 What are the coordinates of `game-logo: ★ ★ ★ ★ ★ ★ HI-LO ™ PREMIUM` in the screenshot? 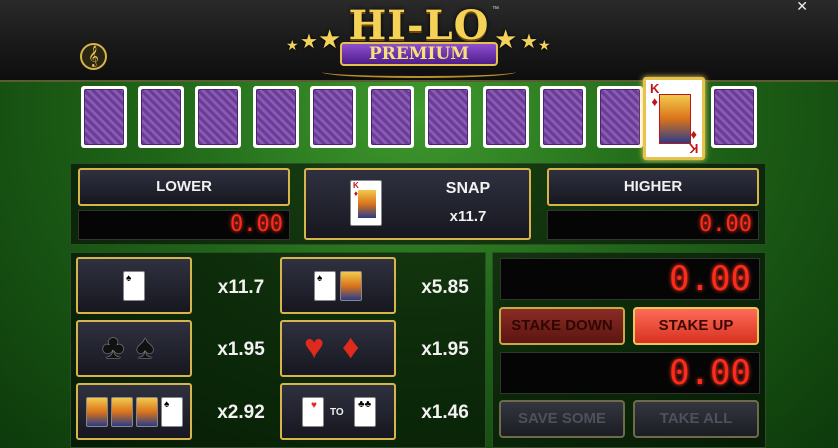 It's located at (419, 42).